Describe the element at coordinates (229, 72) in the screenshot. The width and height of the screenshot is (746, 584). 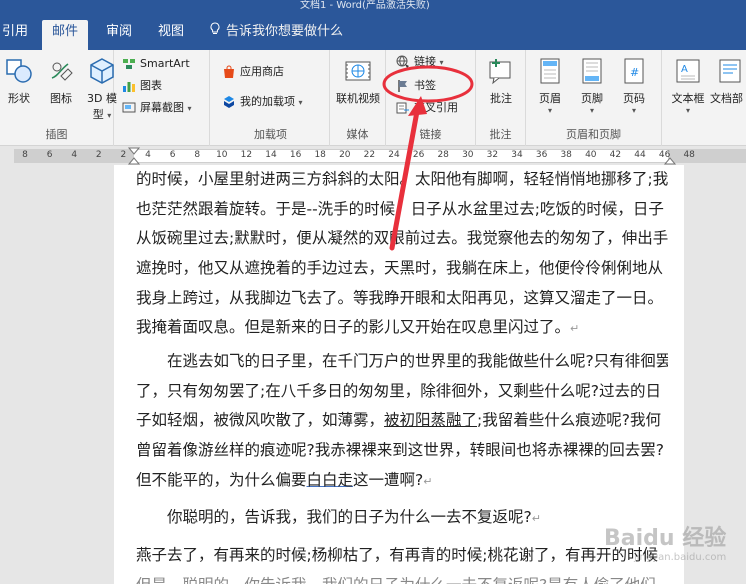
I see `store-icon` at that location.